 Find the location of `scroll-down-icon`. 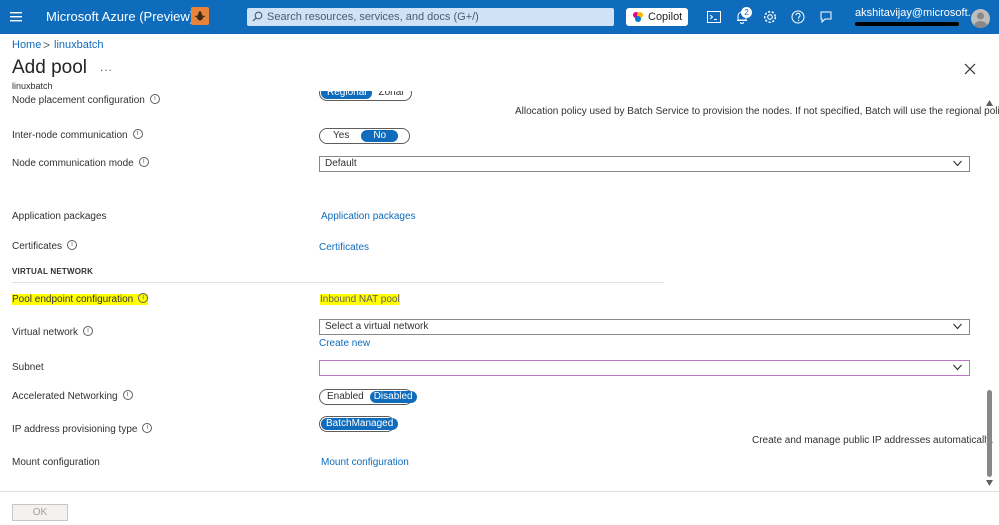

scroll-down-icon is located at coordinates (989, 483).